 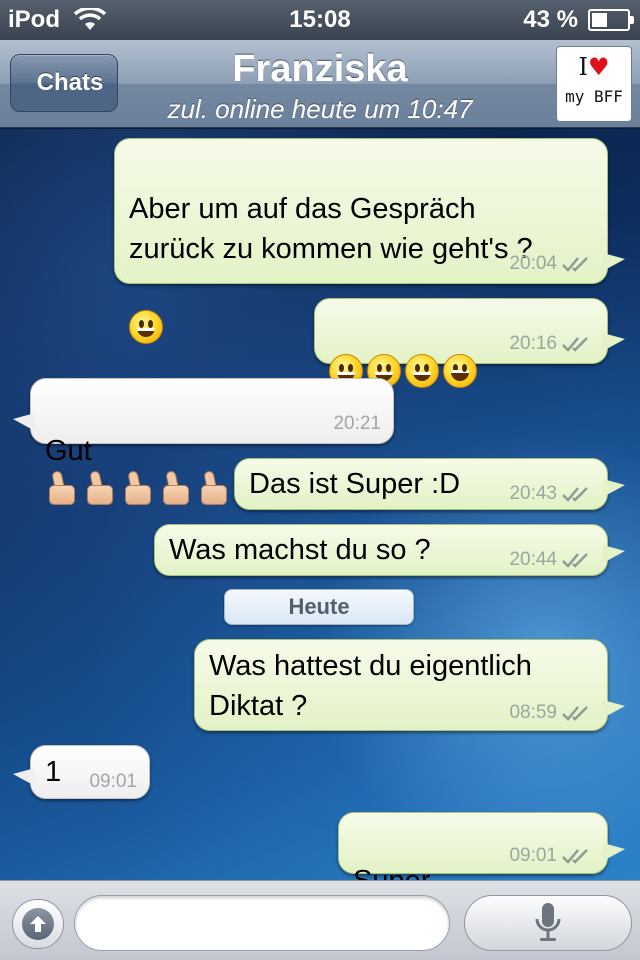 What do you see at coordinates (70, 82) in the screenshot?
I see `back-button-label: Chats` at bounding box center [70, 82].